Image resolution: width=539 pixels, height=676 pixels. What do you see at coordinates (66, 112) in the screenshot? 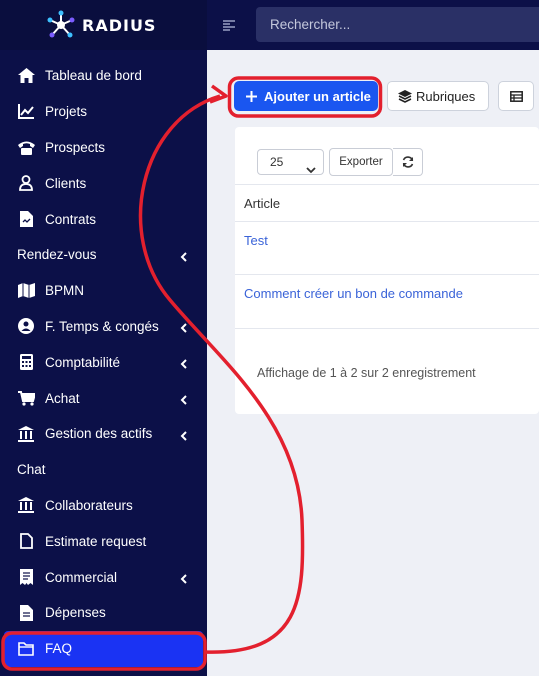
I see `sidebar-item-label: Projets` at bounding box center [66, 112].